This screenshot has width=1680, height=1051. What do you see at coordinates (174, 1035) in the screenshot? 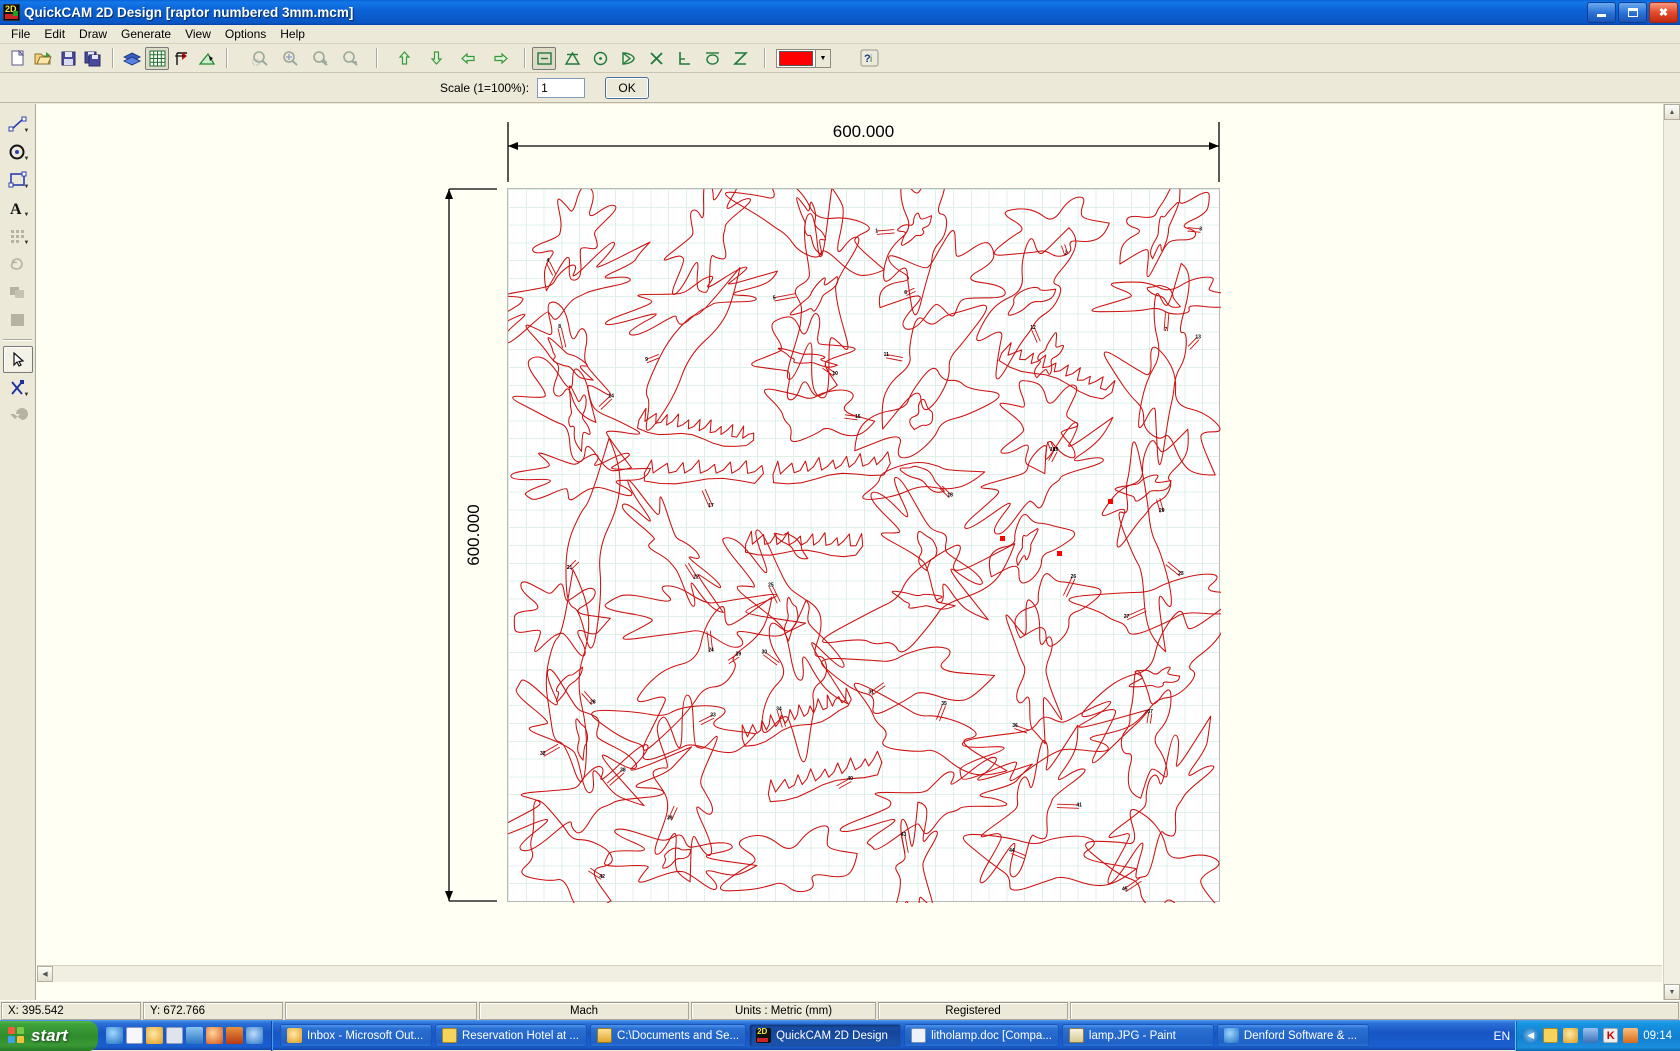
I see `notes-icon` at bounding box center [174, 1035].